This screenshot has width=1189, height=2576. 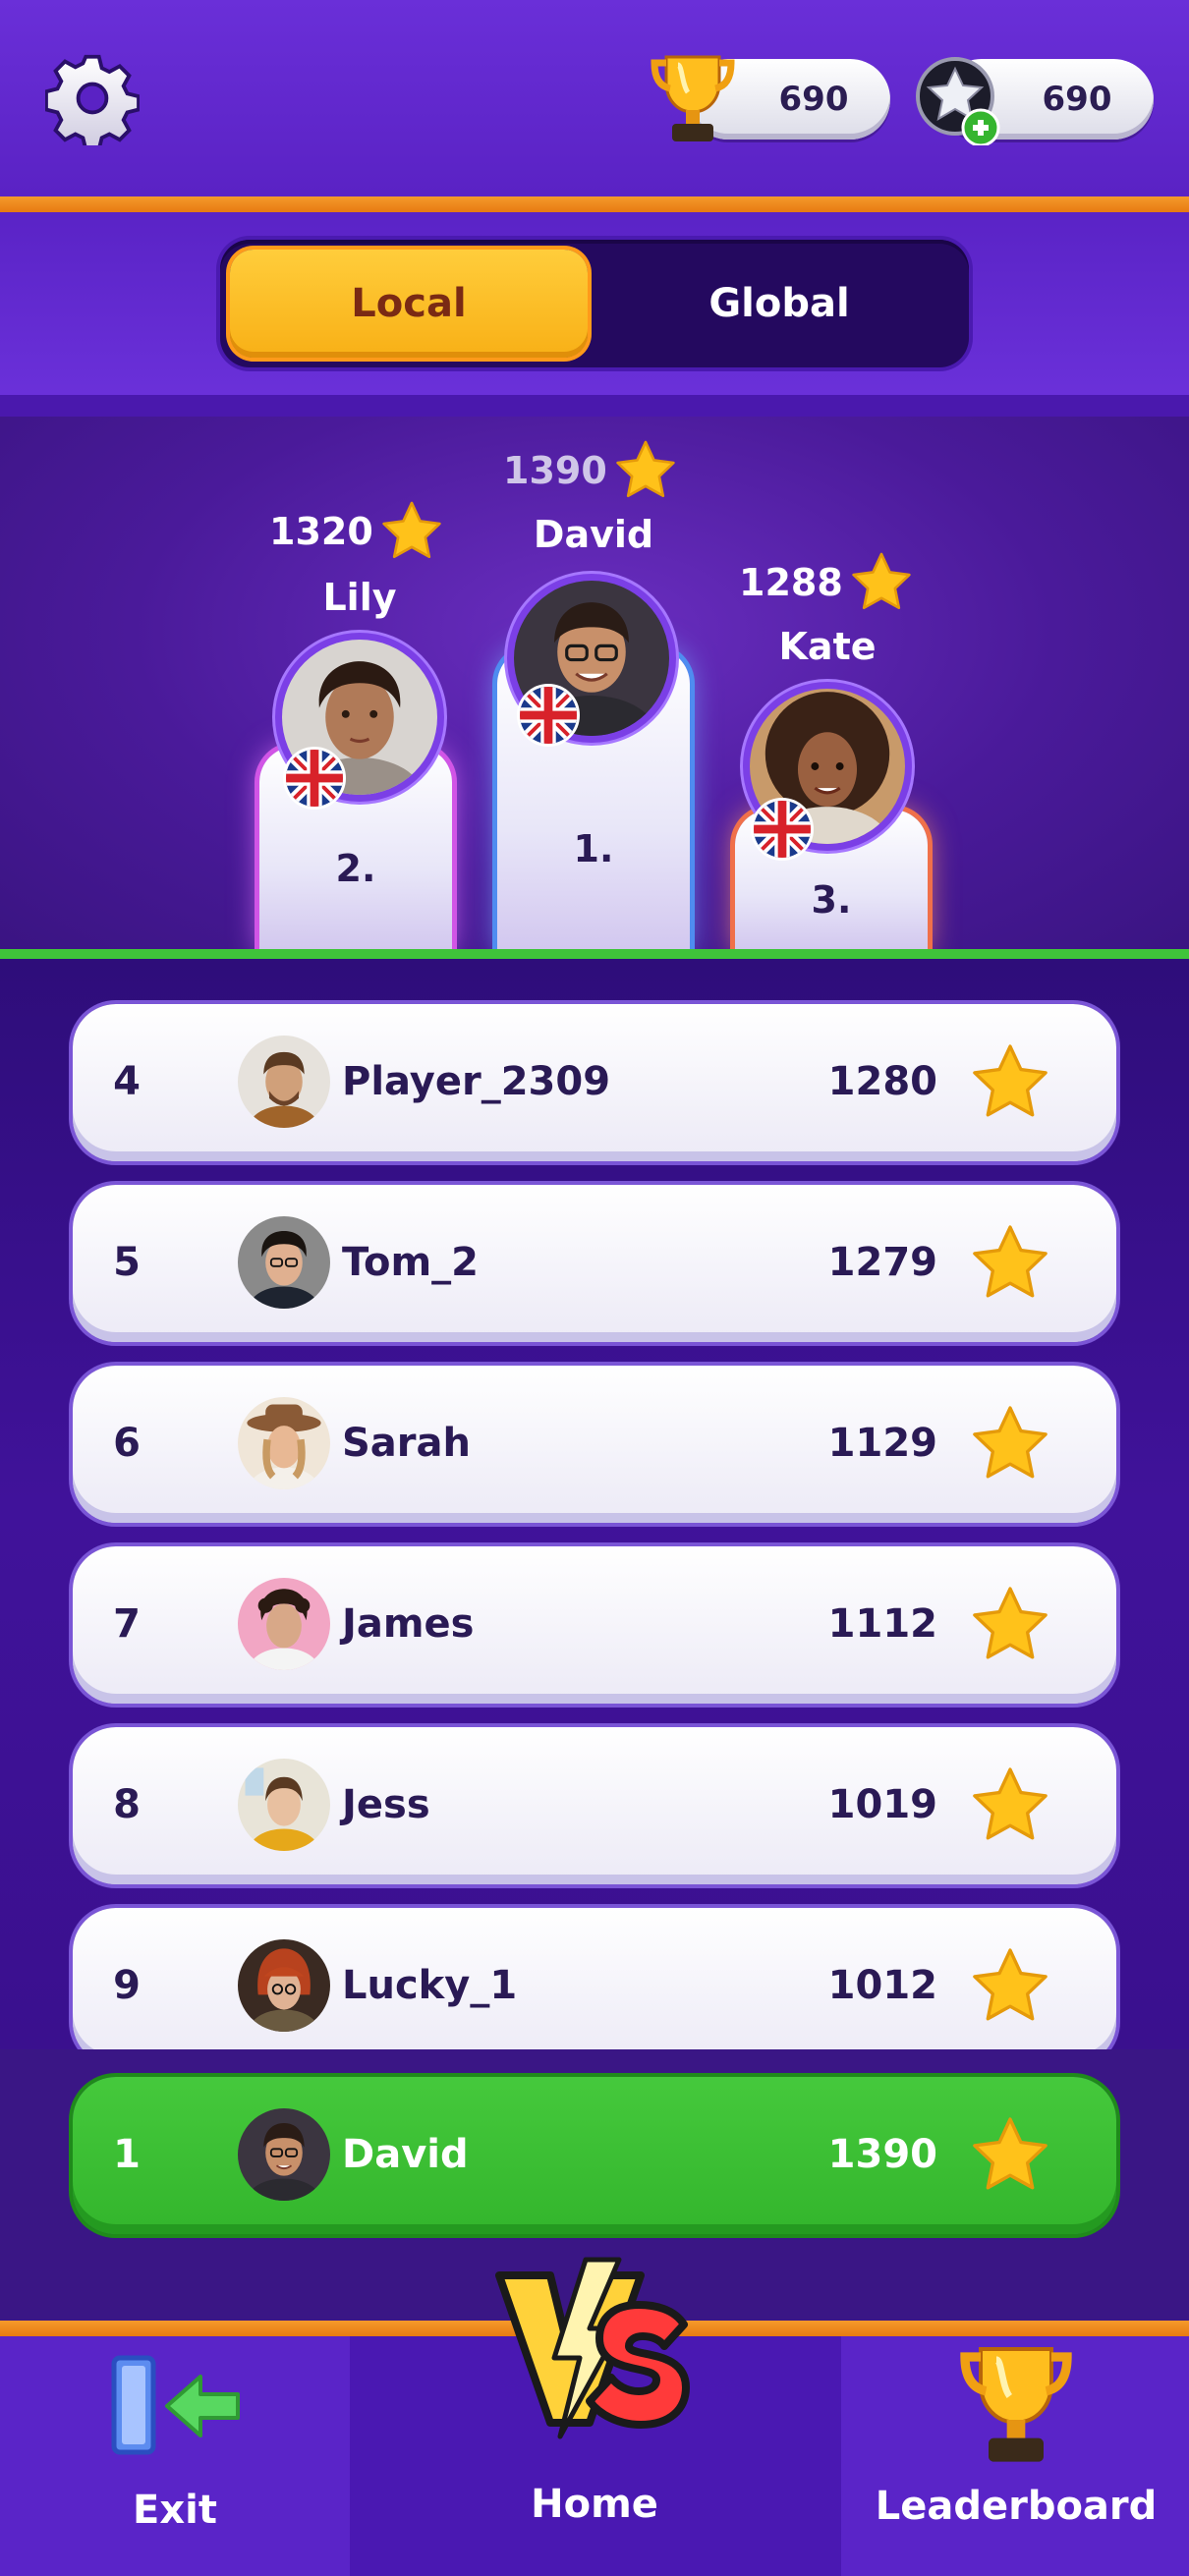 What do you see at coordinates (1016, 2506) in the screenshot?
I see `nav-leaderboard-label: Leaderboard` at bounding box center [1016, 2506].